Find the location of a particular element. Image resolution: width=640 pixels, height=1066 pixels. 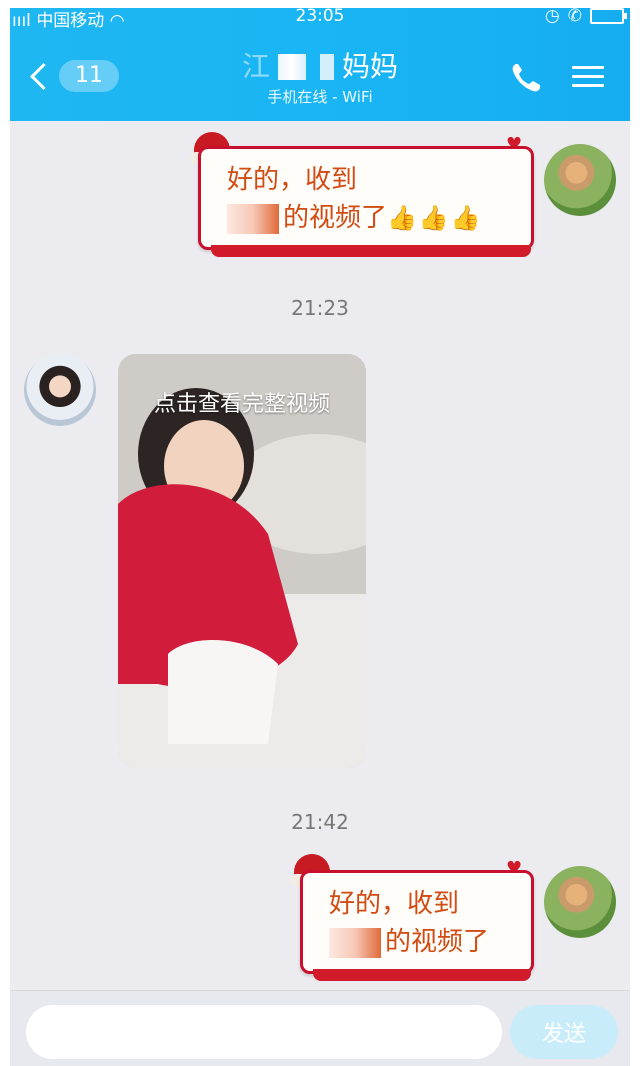

message-bubble: 好的，收到 的视频了👍👍👍 is located at coordinates (366, 201).